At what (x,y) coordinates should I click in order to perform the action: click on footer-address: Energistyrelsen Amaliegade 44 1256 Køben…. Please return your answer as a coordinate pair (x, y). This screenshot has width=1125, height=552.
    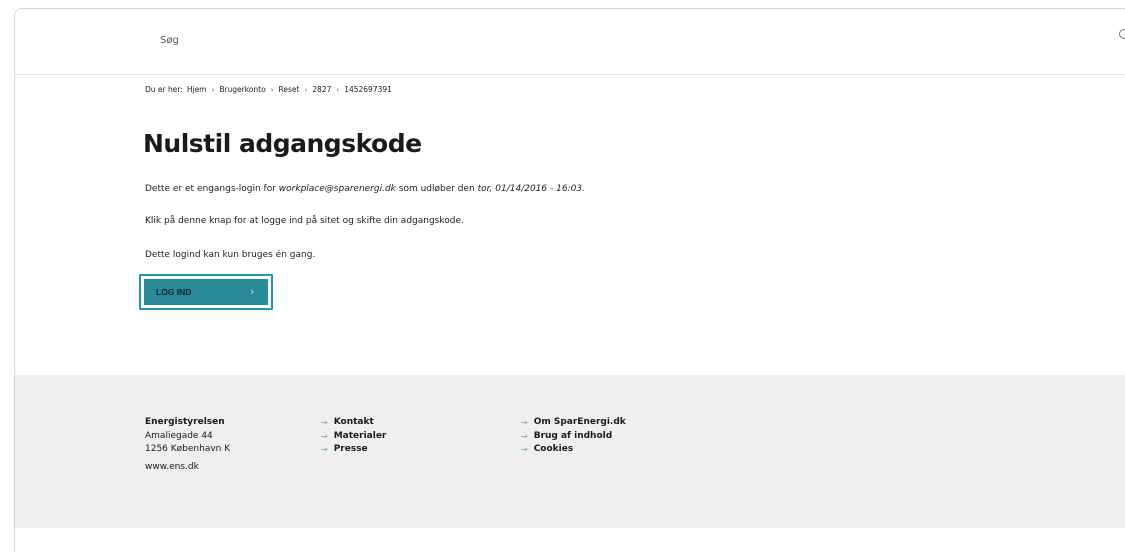
    Looking at the image, I should click on (187, 445).